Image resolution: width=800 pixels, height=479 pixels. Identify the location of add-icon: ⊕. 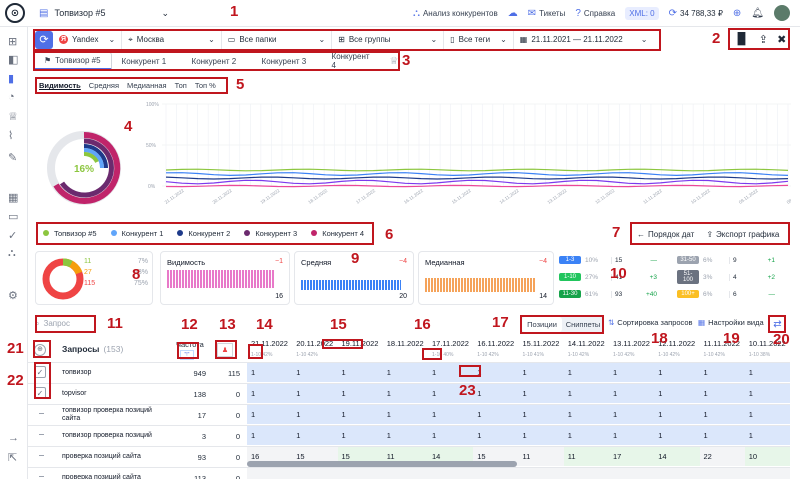
(737, 13).